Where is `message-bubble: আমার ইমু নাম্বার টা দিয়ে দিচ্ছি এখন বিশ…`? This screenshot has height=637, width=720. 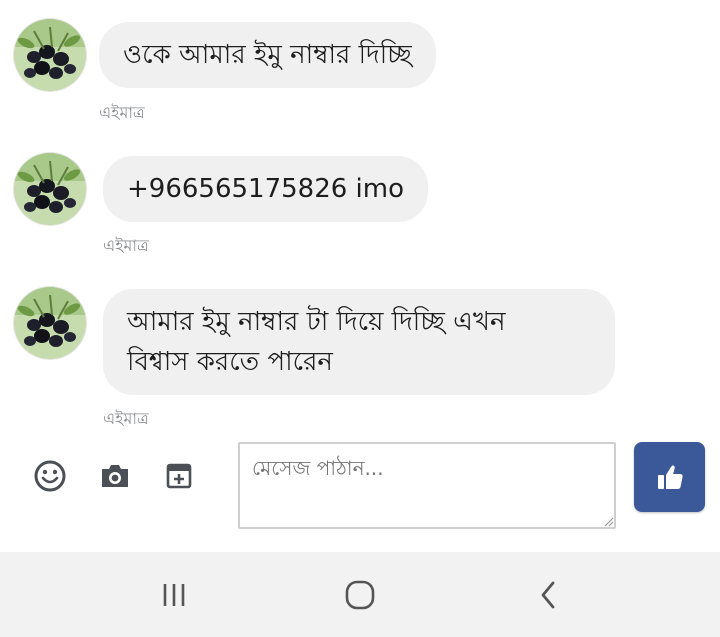 message-bubble: আমার ইমু নাম্বার টা দিয়ে দিচ্ছি এখন বিশ… is located at coordinates (359, 342).